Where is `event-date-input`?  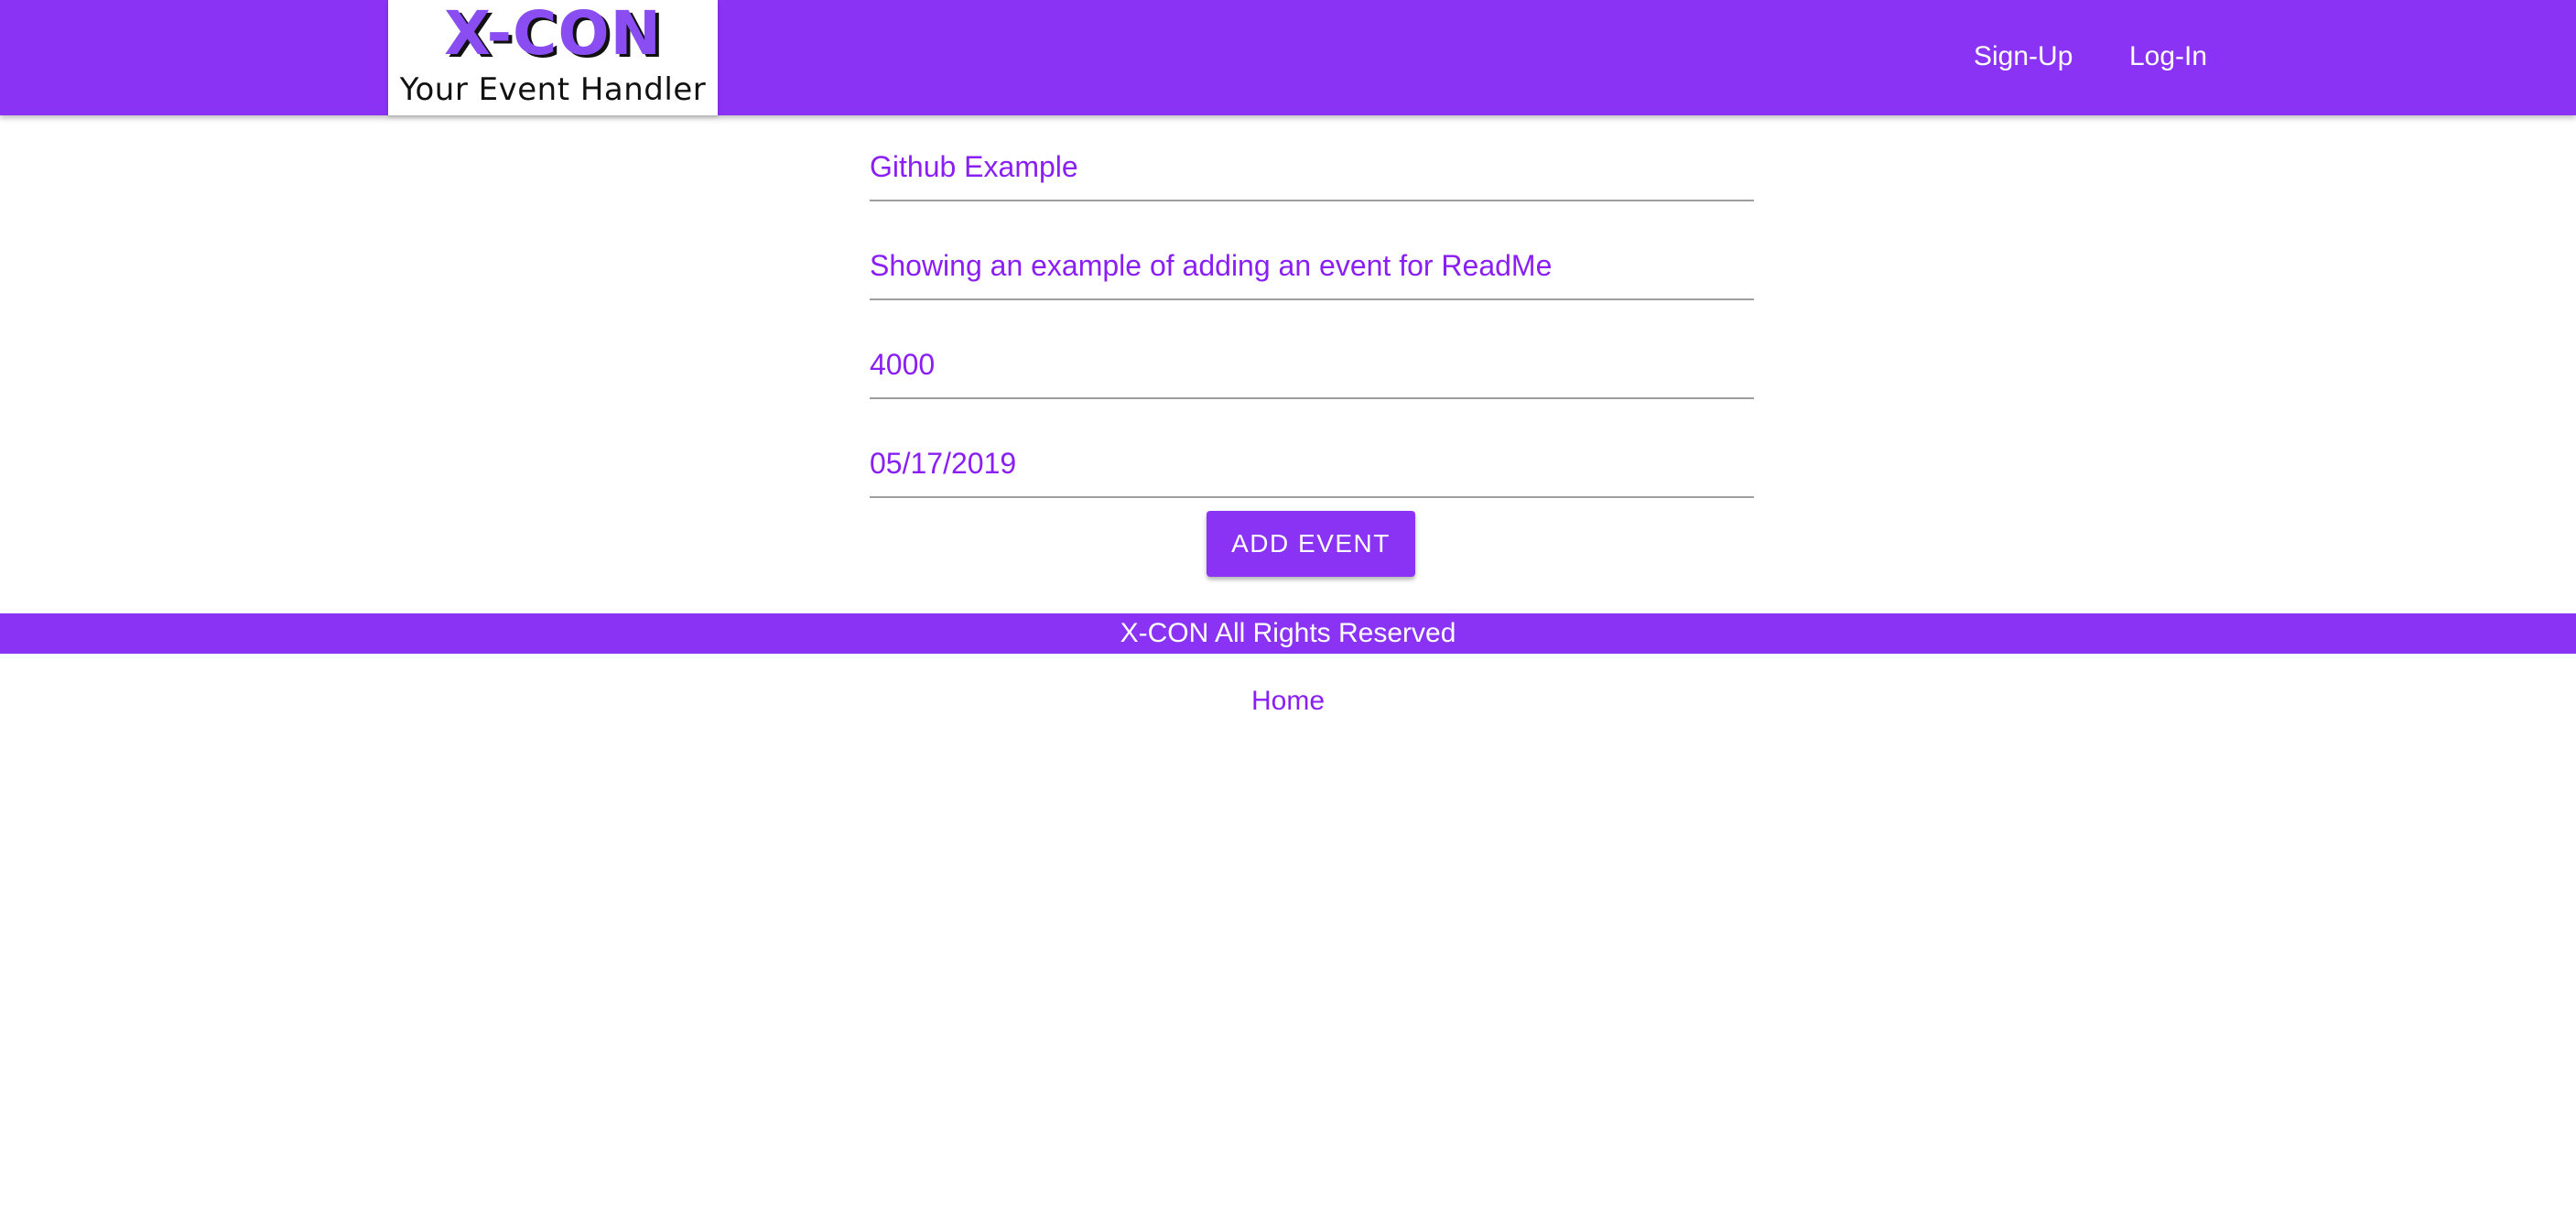
event-date-input is located at coordinates (1312, 464).